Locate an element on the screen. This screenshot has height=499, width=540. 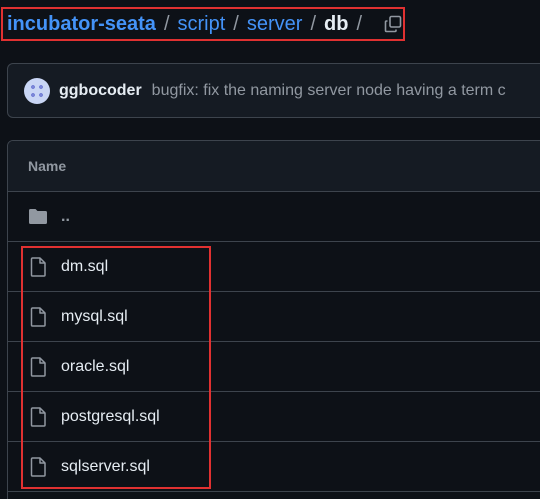
breadcrumb-current: db is located at coordinates (336, 23).